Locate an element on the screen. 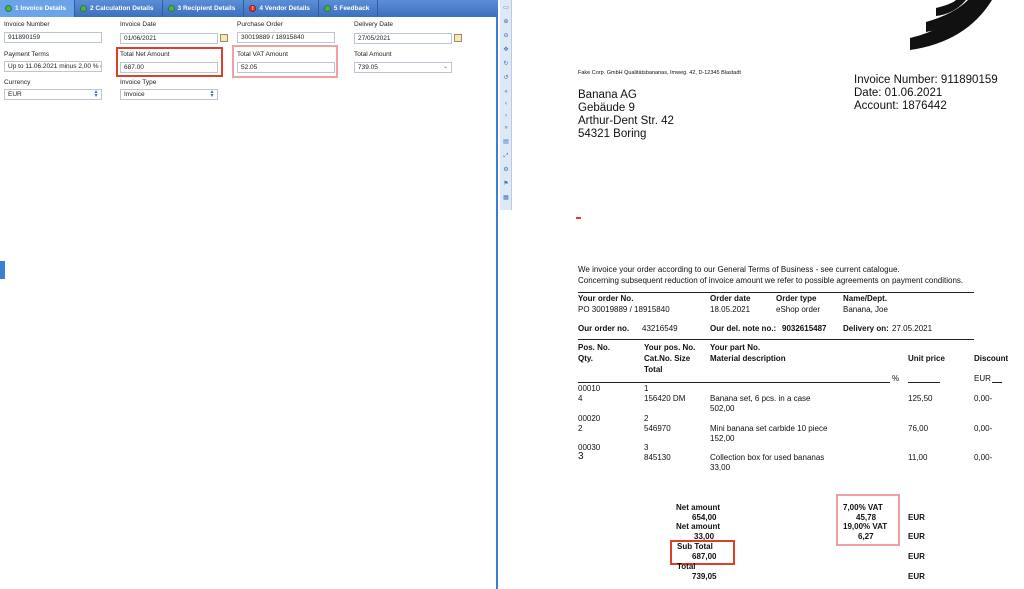  item-cat: 156420 DM is located at coordinates (665, 398).